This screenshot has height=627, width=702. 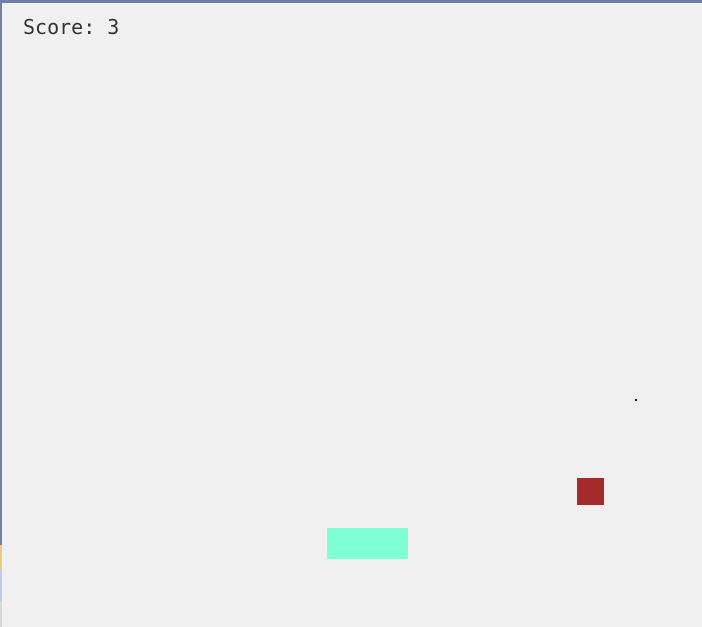 What do you see at coordinates (1, 272) in the screenshot?
I see `window-left-border` at bounding box center [1, 272].